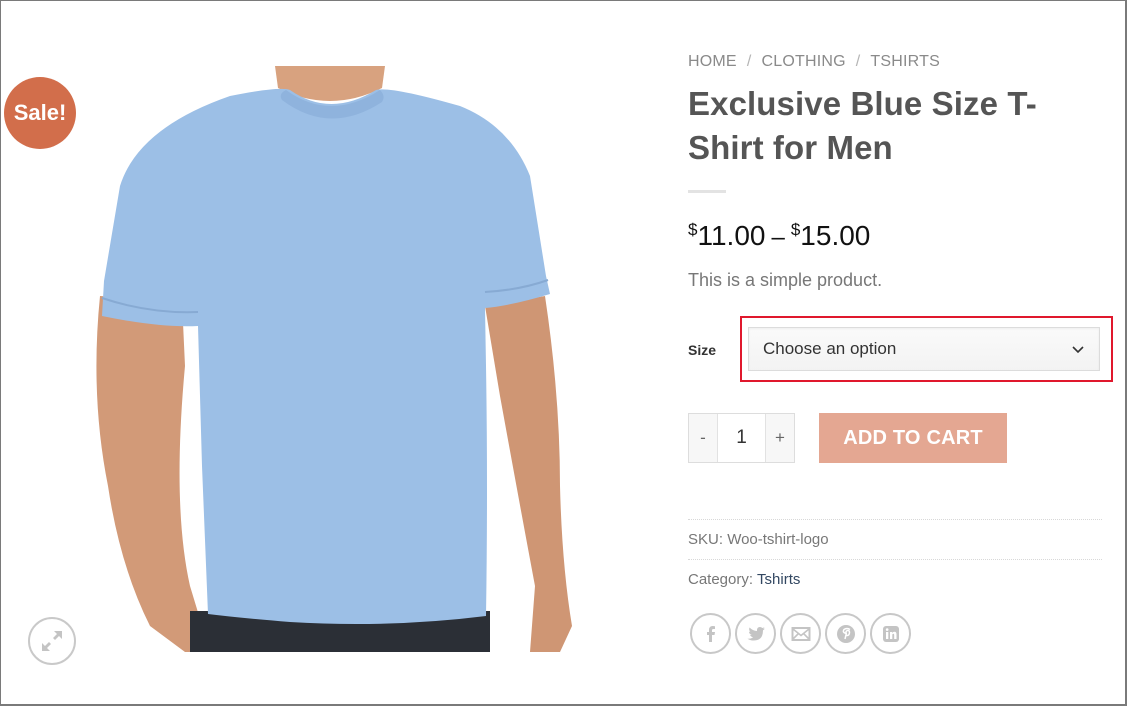  I want to click on email-icon, so click(800, 633).